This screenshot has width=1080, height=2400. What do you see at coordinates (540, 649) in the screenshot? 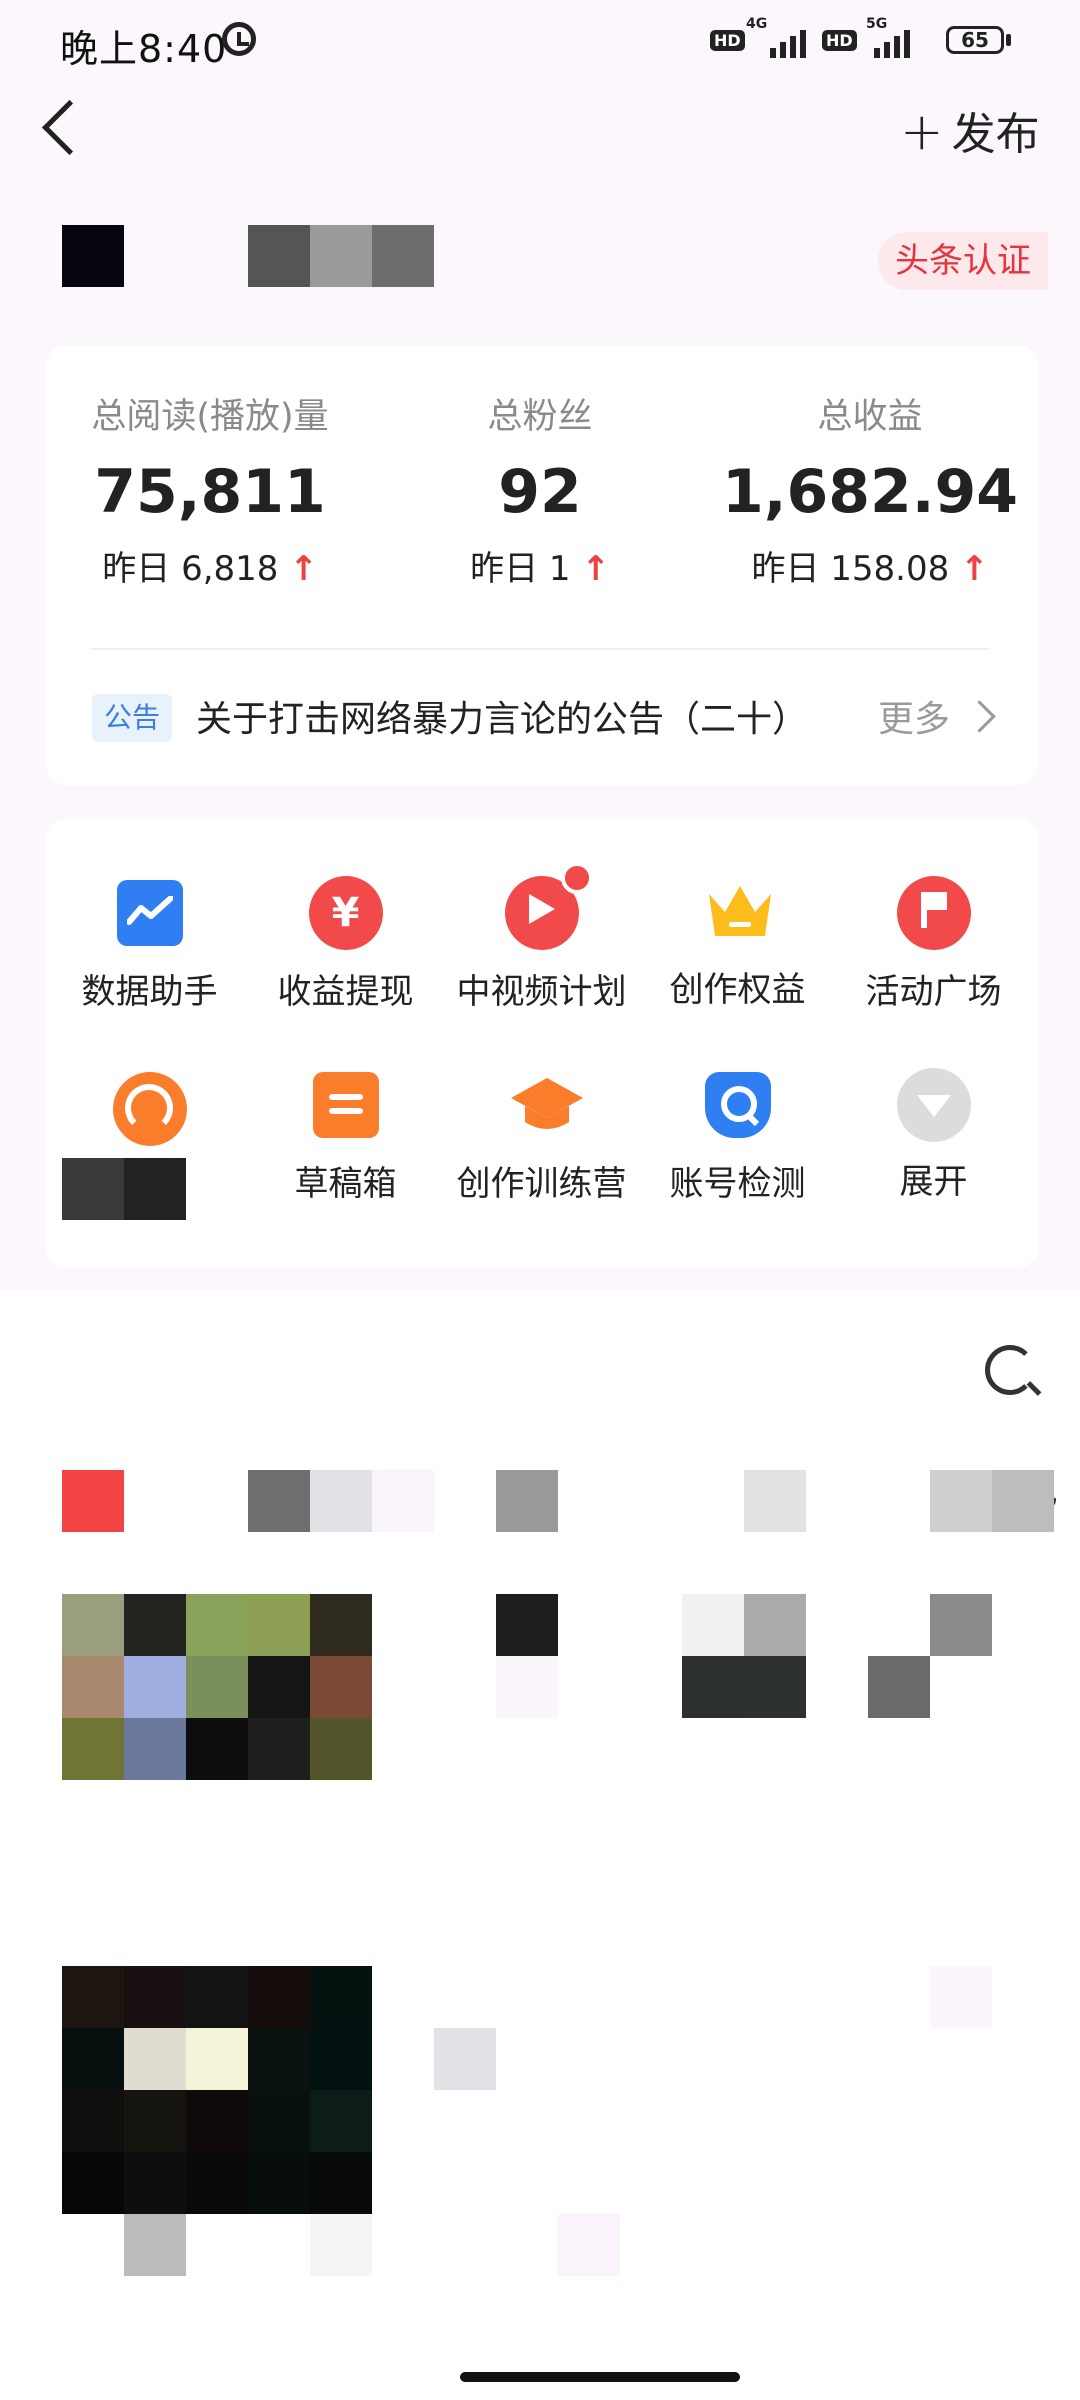
I see `divider` at bounding box center [540, 649].